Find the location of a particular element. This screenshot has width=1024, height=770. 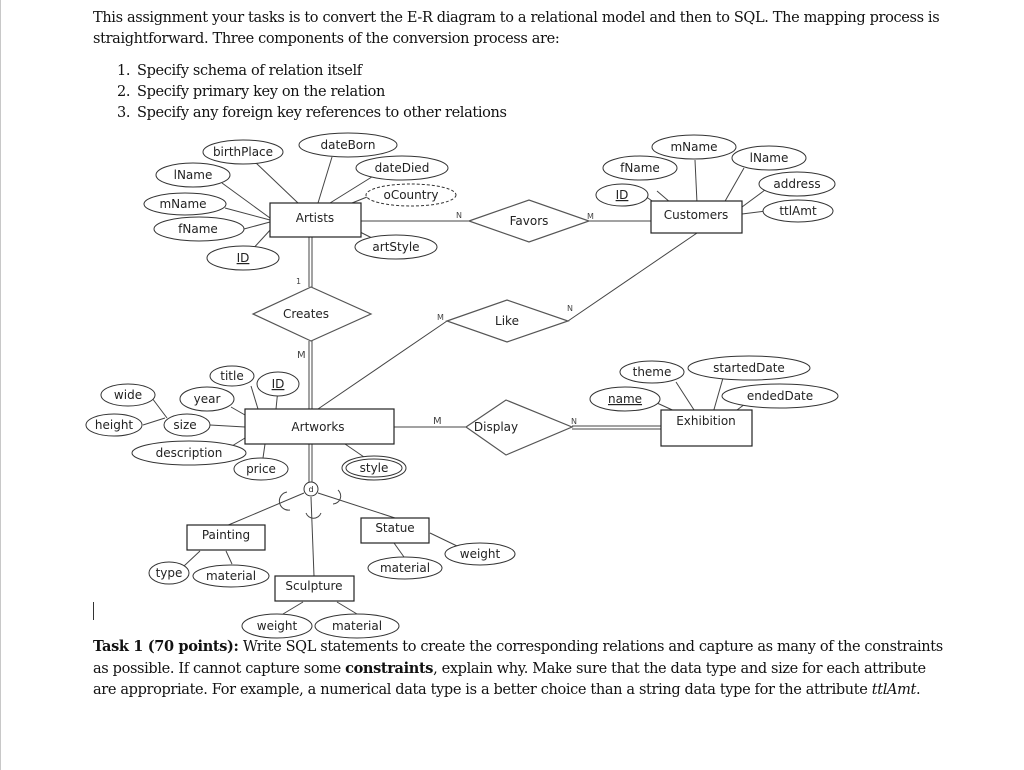

svg-text: startedDate is located at coordinates (749, 368).